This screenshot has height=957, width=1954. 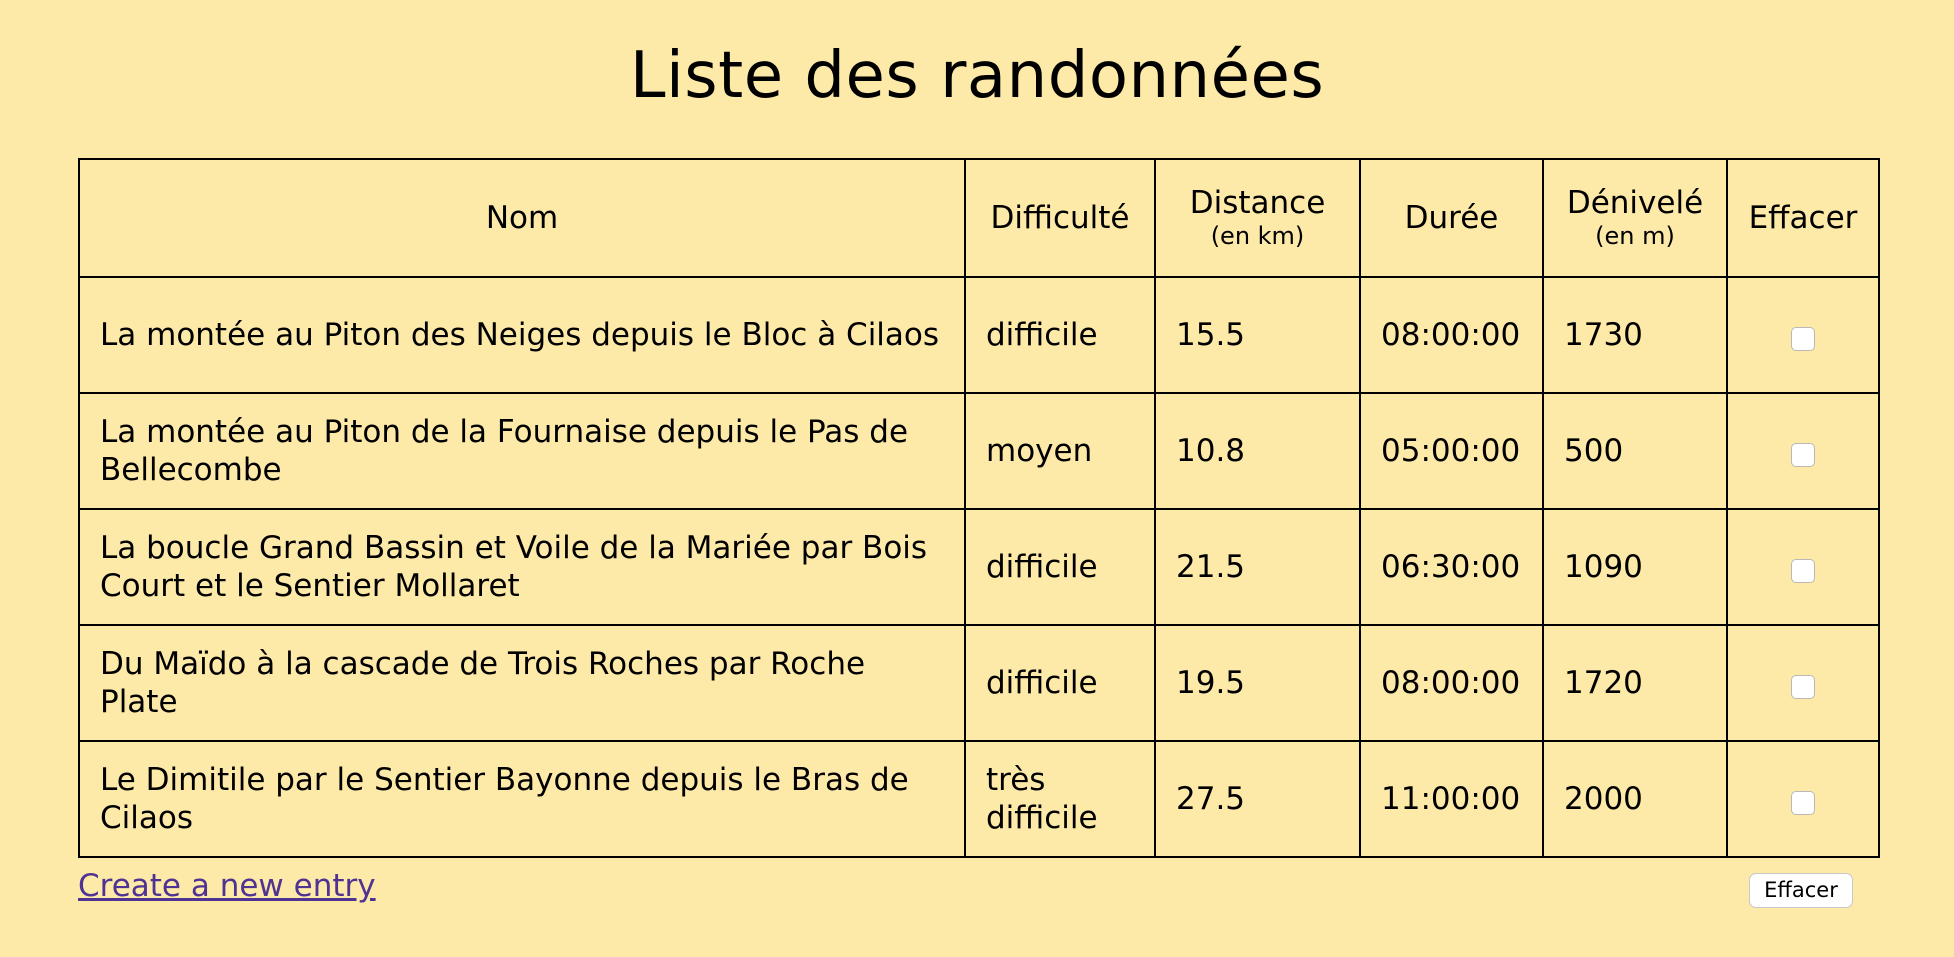 I want to click on hike-distance-cell: 27.5, so click(x=1257, y=799).